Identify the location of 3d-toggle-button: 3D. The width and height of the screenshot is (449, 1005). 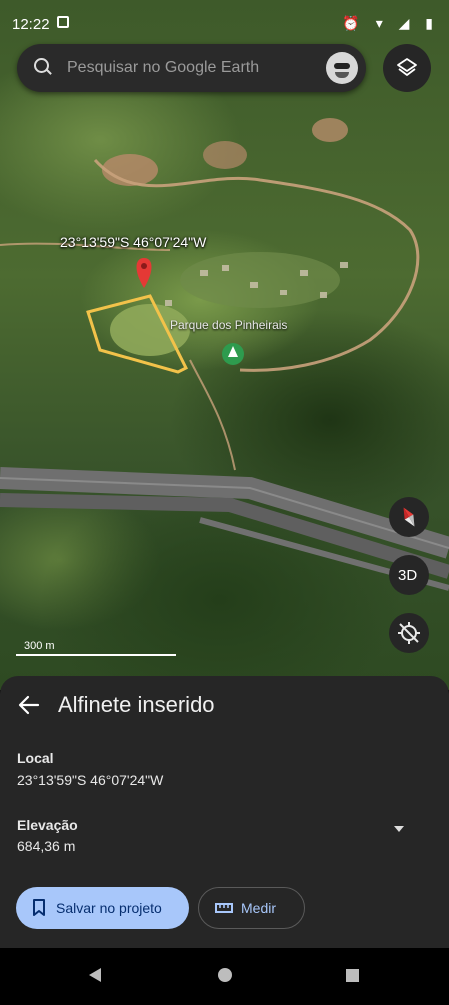
(409, 575).